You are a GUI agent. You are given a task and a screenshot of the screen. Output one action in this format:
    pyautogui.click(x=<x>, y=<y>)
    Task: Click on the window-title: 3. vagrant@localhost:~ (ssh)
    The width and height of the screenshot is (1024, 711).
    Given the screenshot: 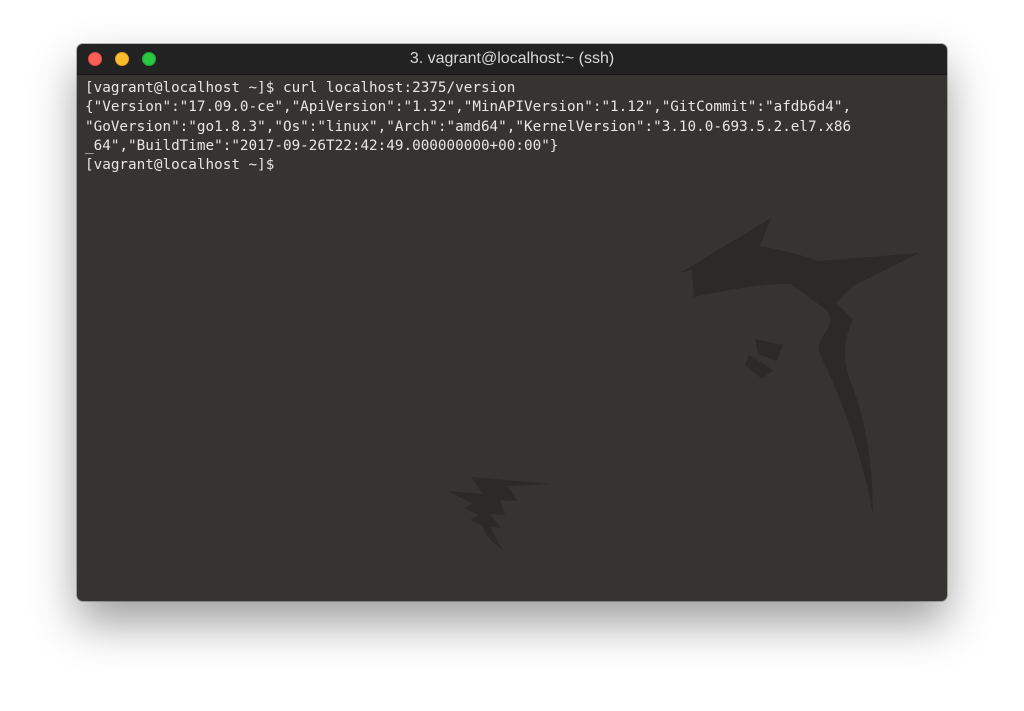 What is the action you would take?
    pyautogui.click(x=512, y=58)
    